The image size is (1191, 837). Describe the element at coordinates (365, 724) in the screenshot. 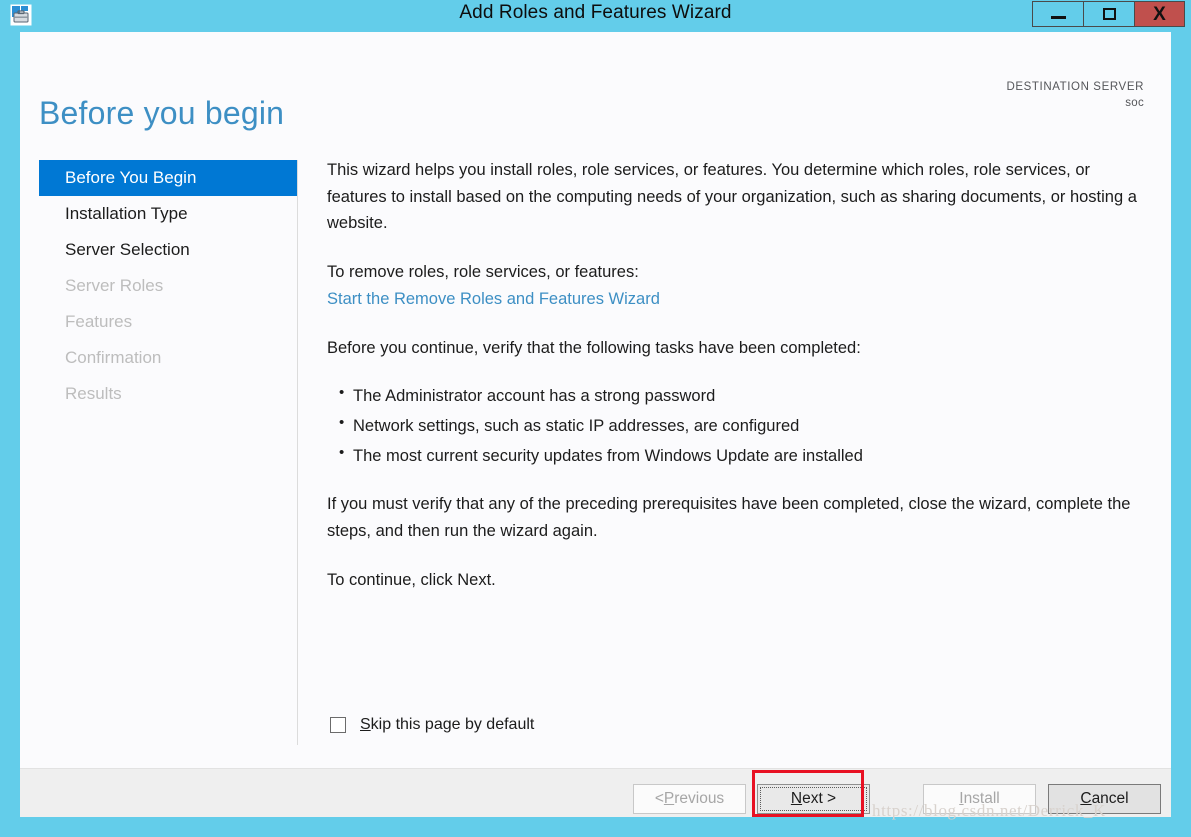

I see `skip-accel-letter: S` at that location.